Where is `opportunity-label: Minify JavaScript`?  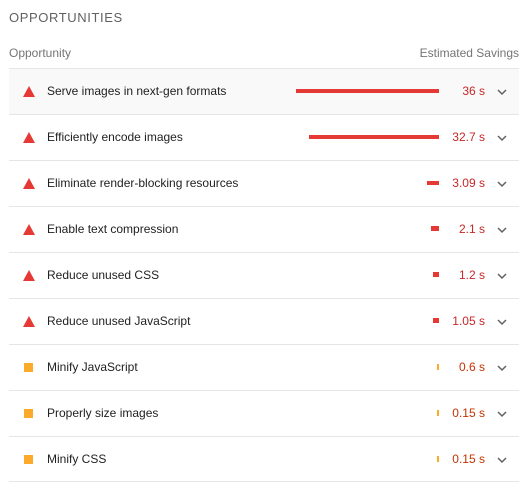
opportunity-label: Minify JavaScript is located at coordinates (92, 367).